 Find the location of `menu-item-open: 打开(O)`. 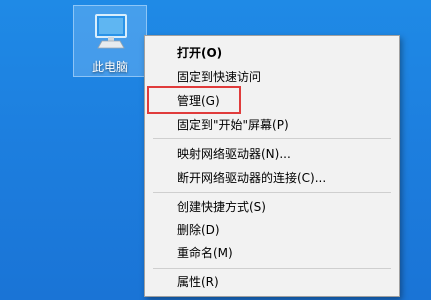

menu-item-open: 打开(O) is located at coordinates (272, 53).